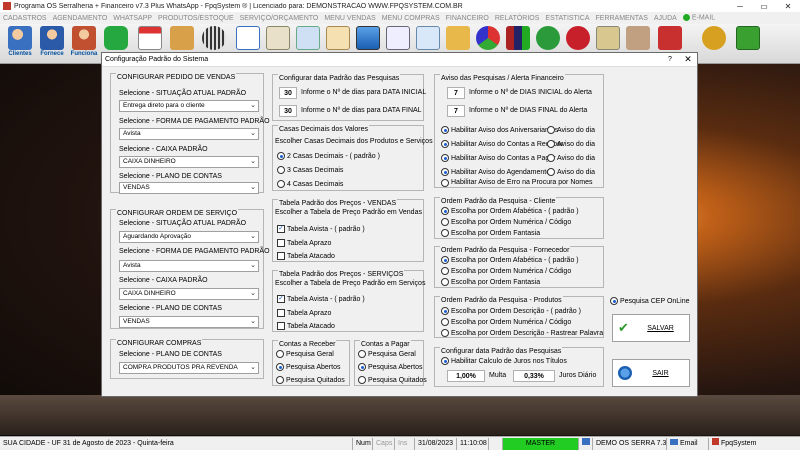 The width and height of the screenshot is (800, 450). I want to click on clientes-button: Clientes, so click(20, 43).